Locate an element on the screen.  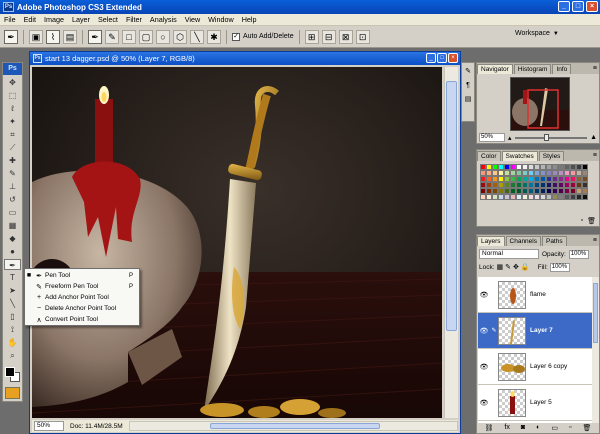
lock-image-icon: ✎ is located at coordinates (508, 267).